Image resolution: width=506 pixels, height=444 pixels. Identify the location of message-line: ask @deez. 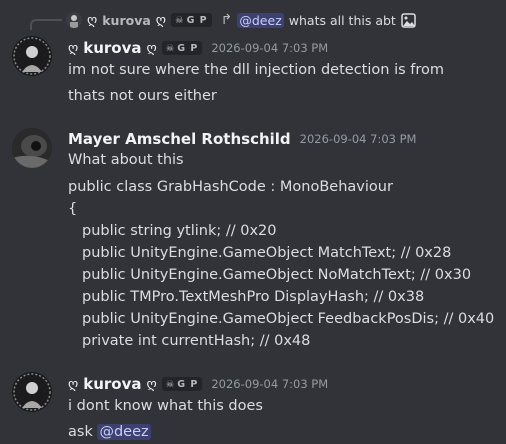
(109, 432).